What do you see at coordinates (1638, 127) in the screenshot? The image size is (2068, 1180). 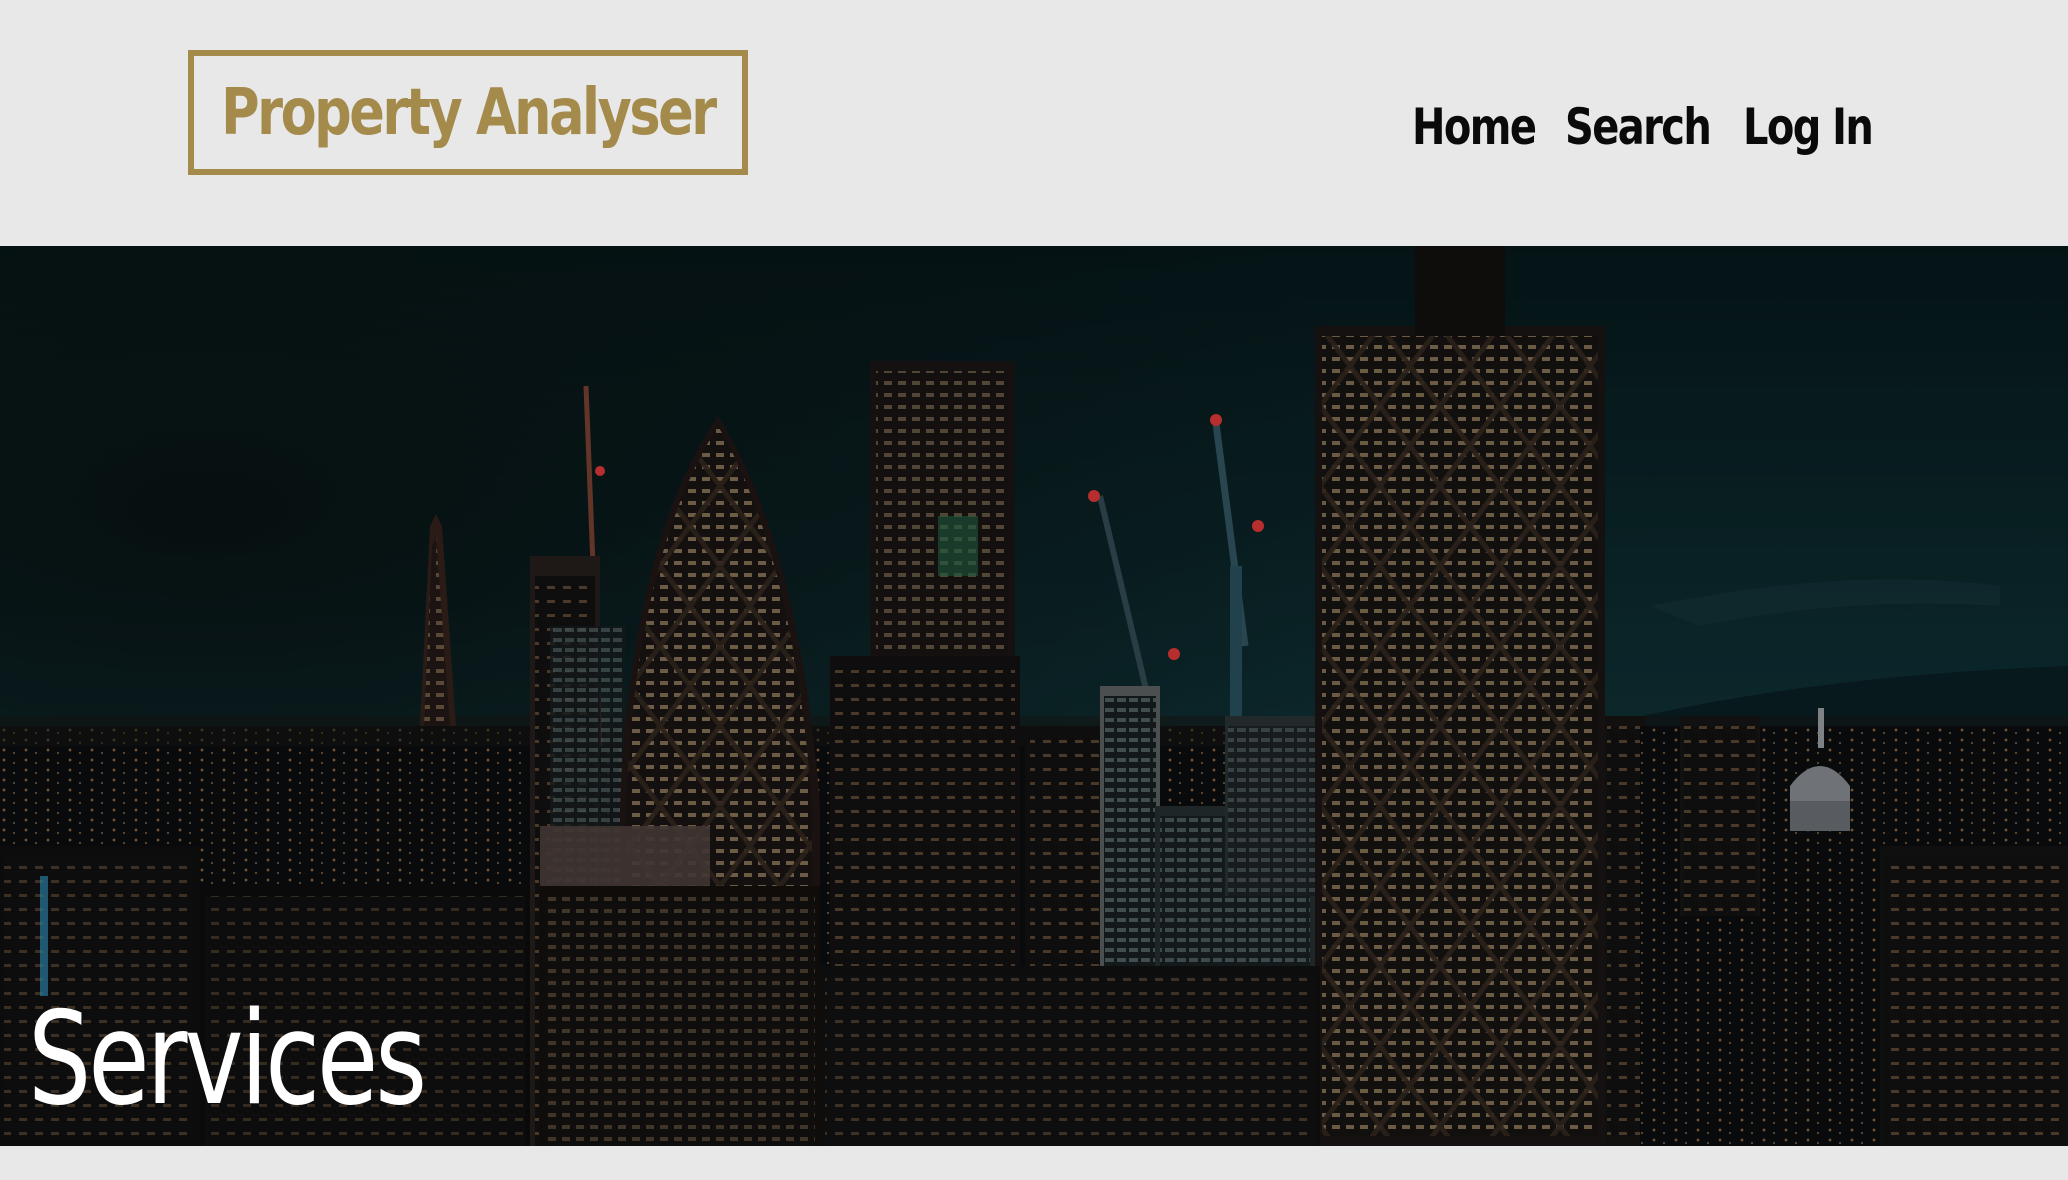 I see `nav-link-search: Search` at bounding box center [1638, 127].